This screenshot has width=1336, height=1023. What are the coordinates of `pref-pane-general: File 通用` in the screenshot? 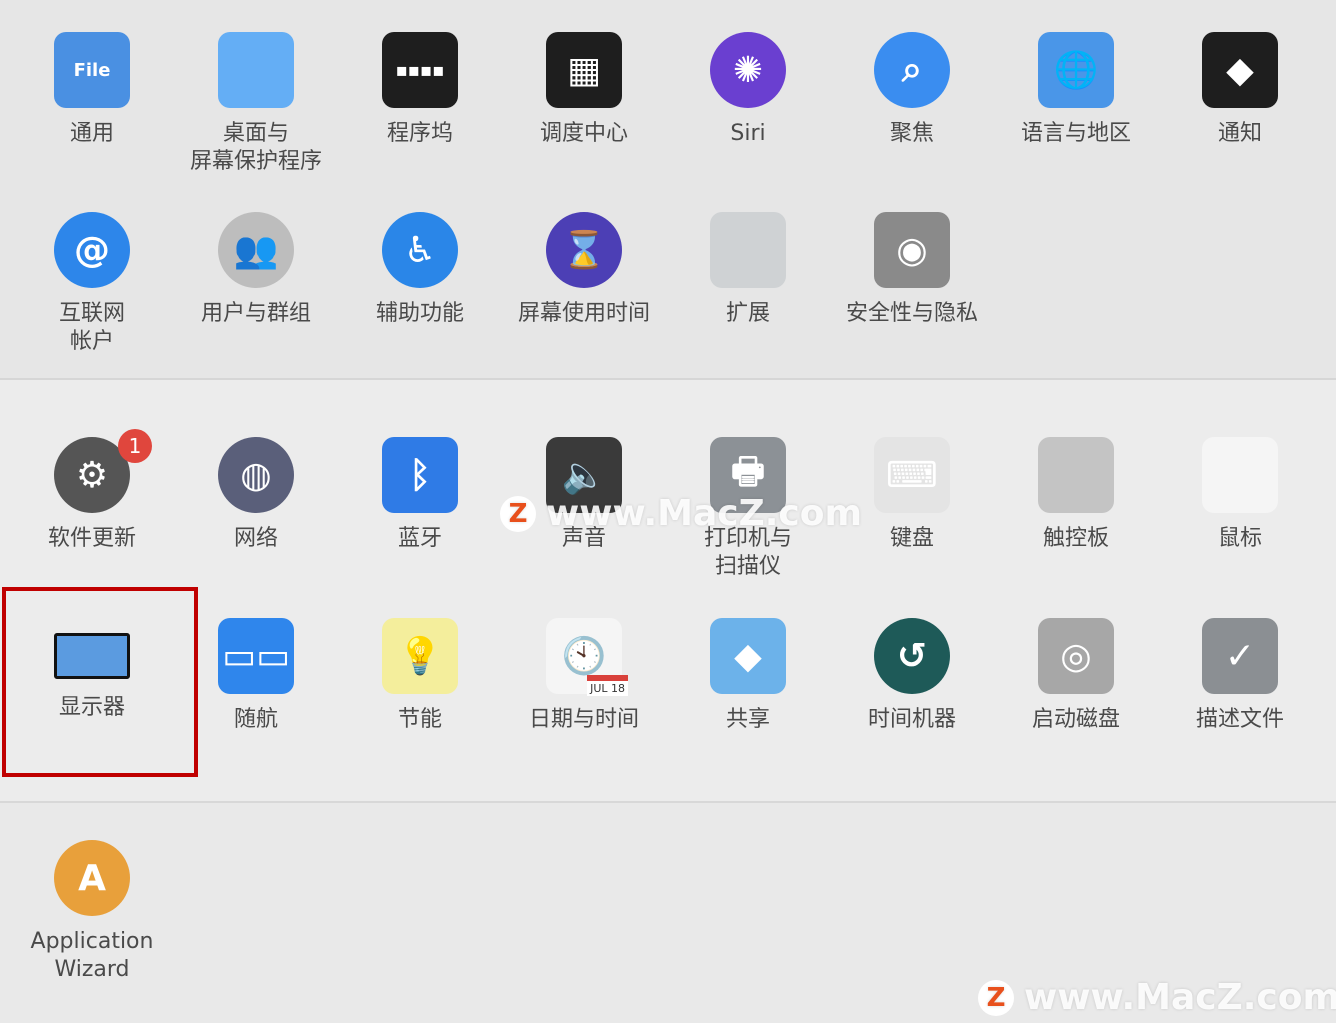 It's located at (92, 90).